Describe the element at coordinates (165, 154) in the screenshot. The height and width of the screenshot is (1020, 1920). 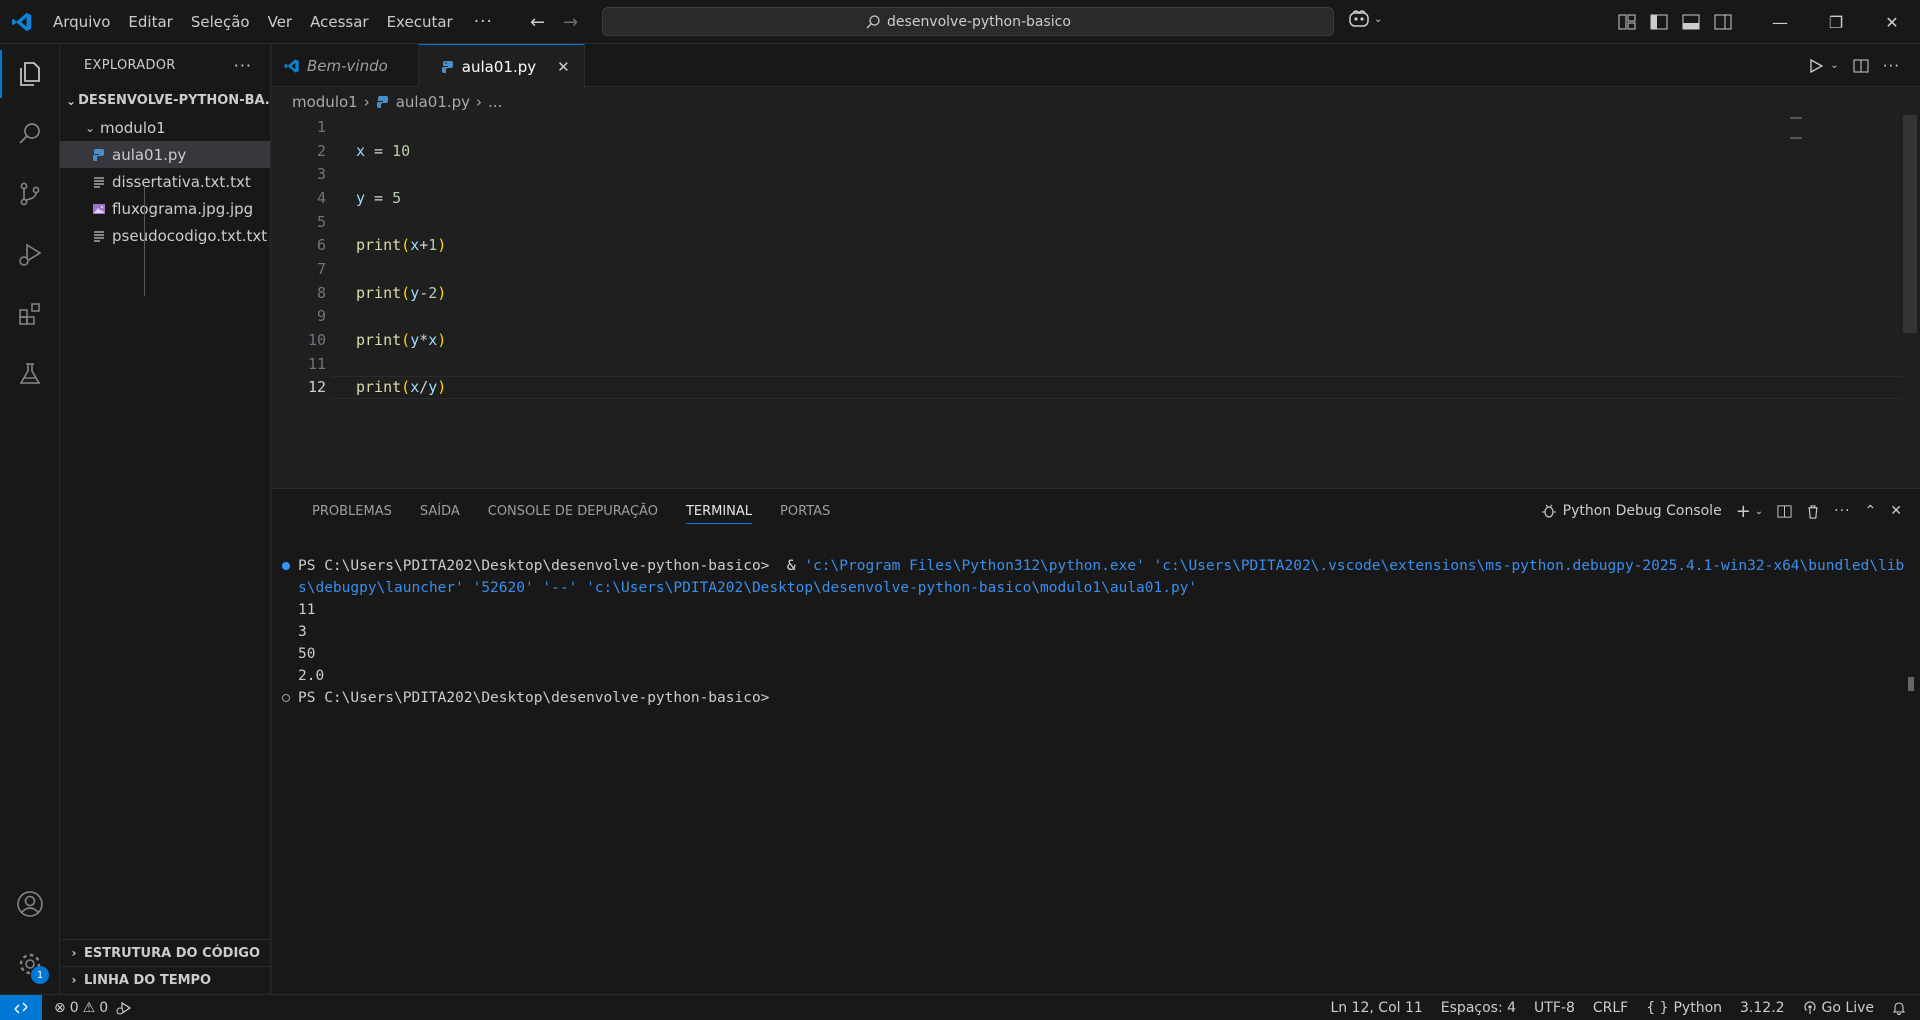
I see `file-item: aula01.py` at that location.